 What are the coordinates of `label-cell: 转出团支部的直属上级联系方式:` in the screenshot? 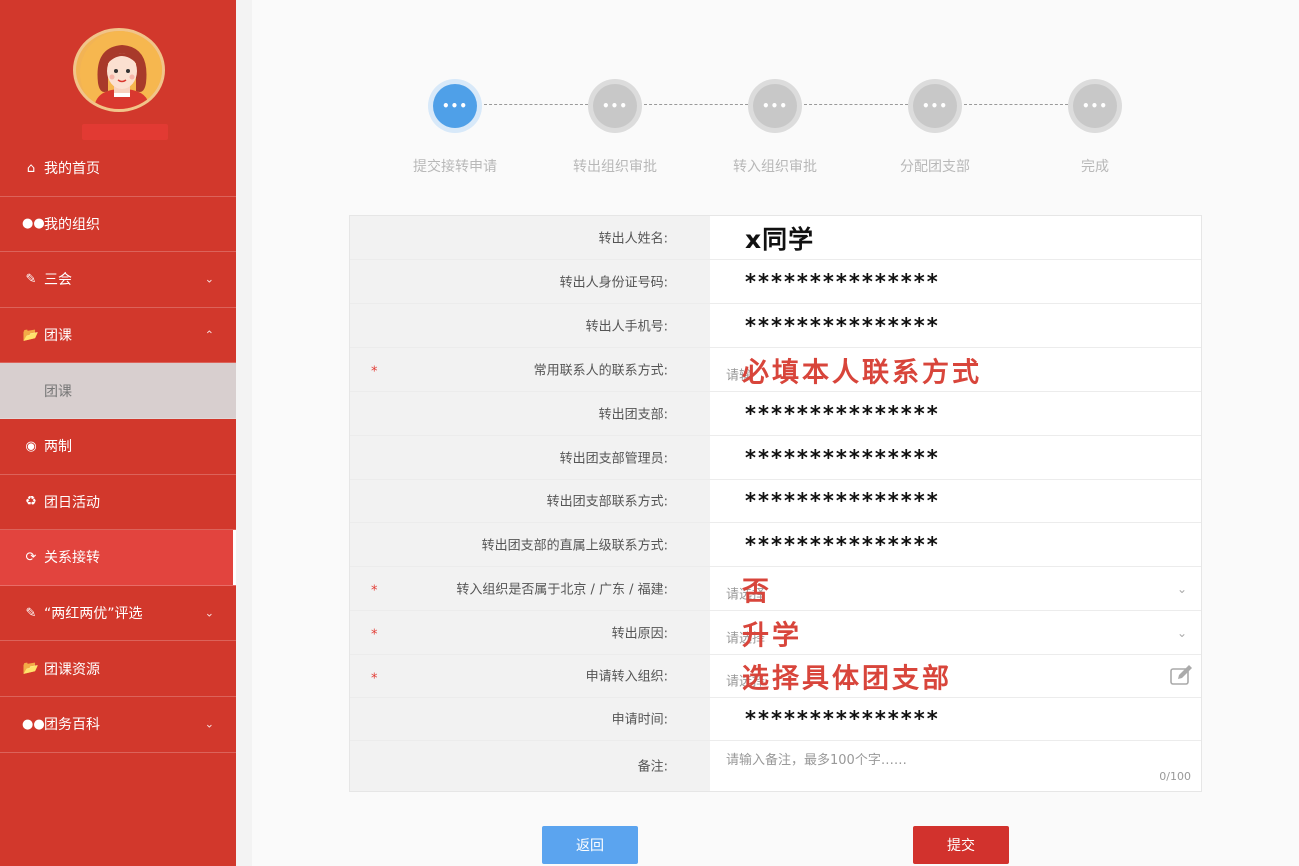 It's located at (530, 544).